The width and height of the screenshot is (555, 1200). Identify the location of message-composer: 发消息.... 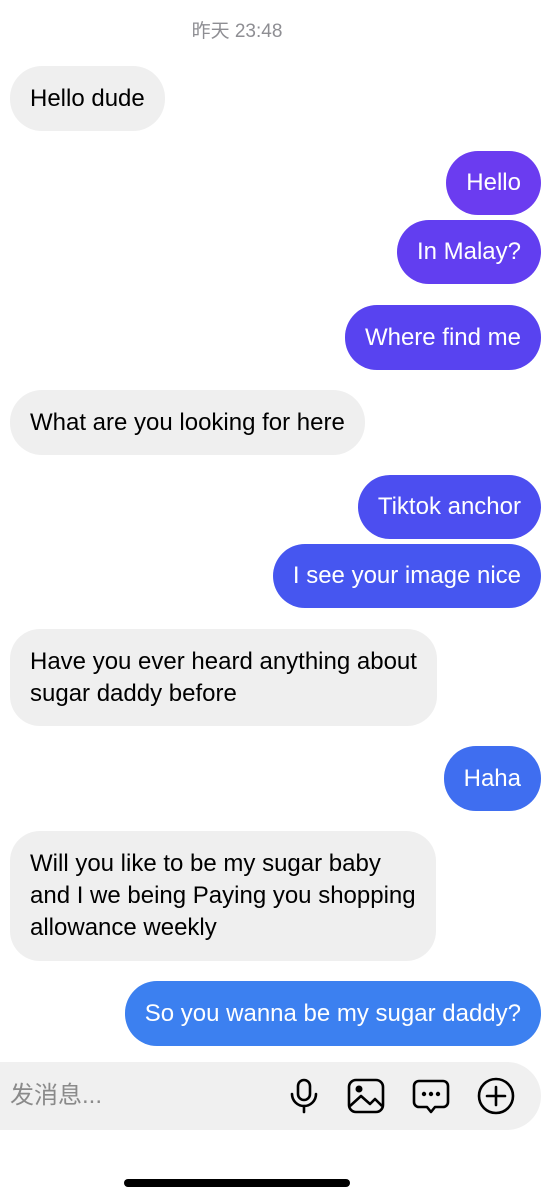
(270, 1096).